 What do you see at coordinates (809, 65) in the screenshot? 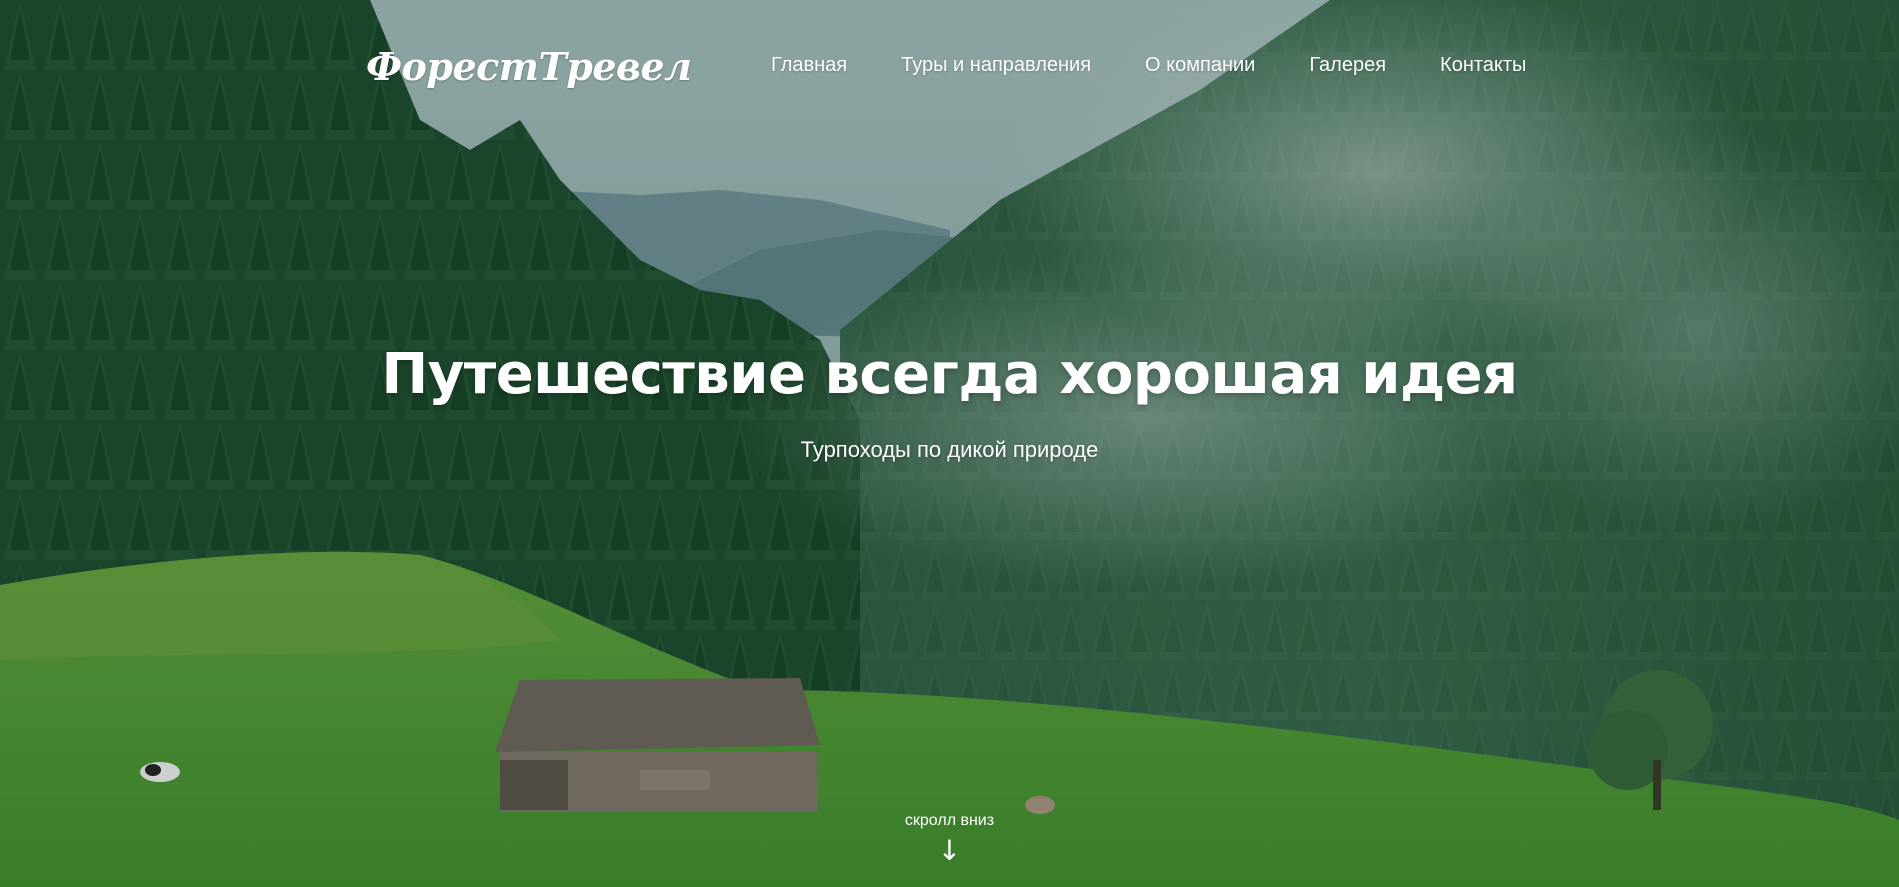
I see `nav-item-home: Главная` at bounding box center [809, 65].